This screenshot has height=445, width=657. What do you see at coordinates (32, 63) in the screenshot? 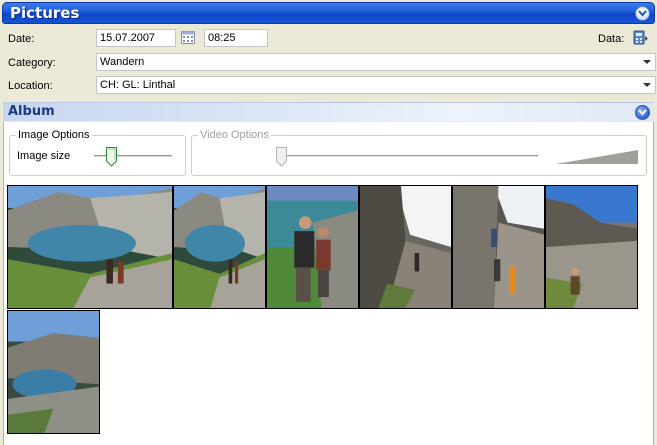
I see `category-label: Category:` at bounding box center [32, 63].